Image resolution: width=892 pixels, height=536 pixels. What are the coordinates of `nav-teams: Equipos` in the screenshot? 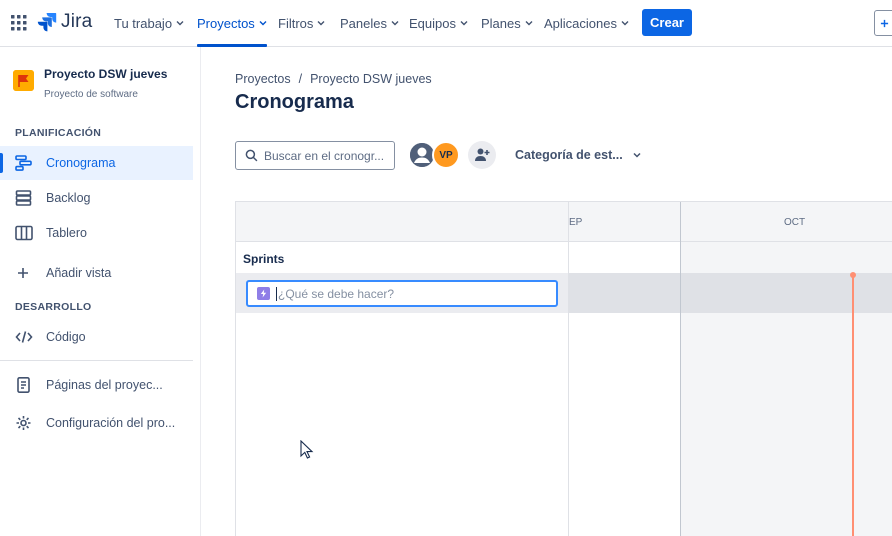 It's located at (438, 23).